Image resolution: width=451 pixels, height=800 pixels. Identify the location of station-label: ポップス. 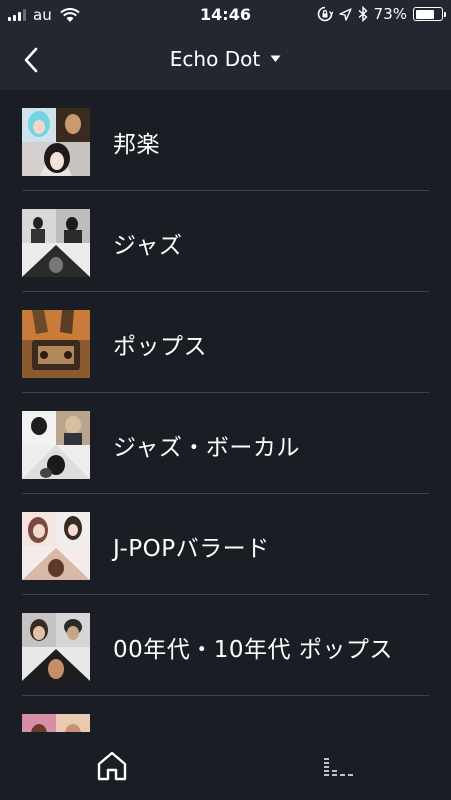
(160, 347).